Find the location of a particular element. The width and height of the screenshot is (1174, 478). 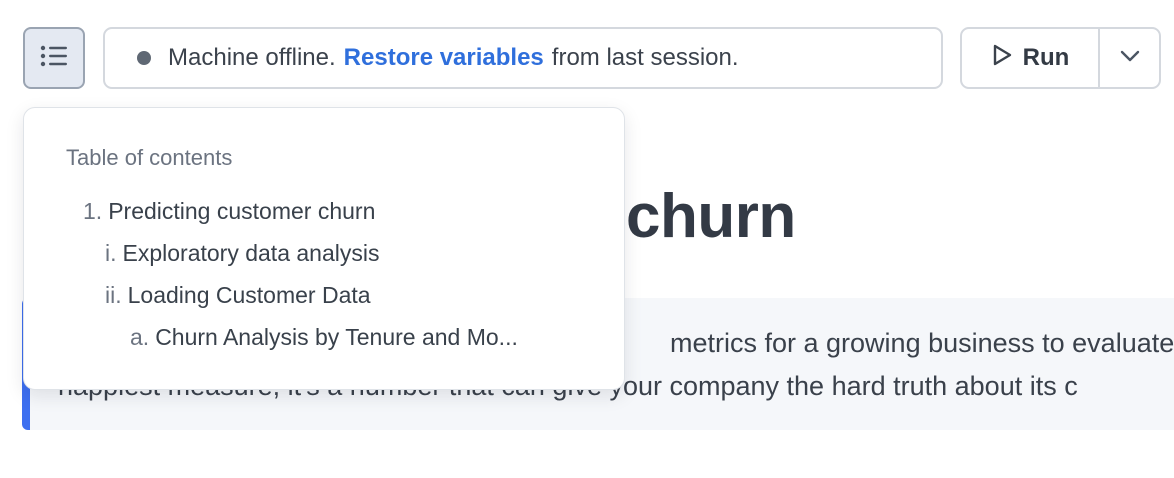

run-button-group: Run is located at coordinates (1060, 58).